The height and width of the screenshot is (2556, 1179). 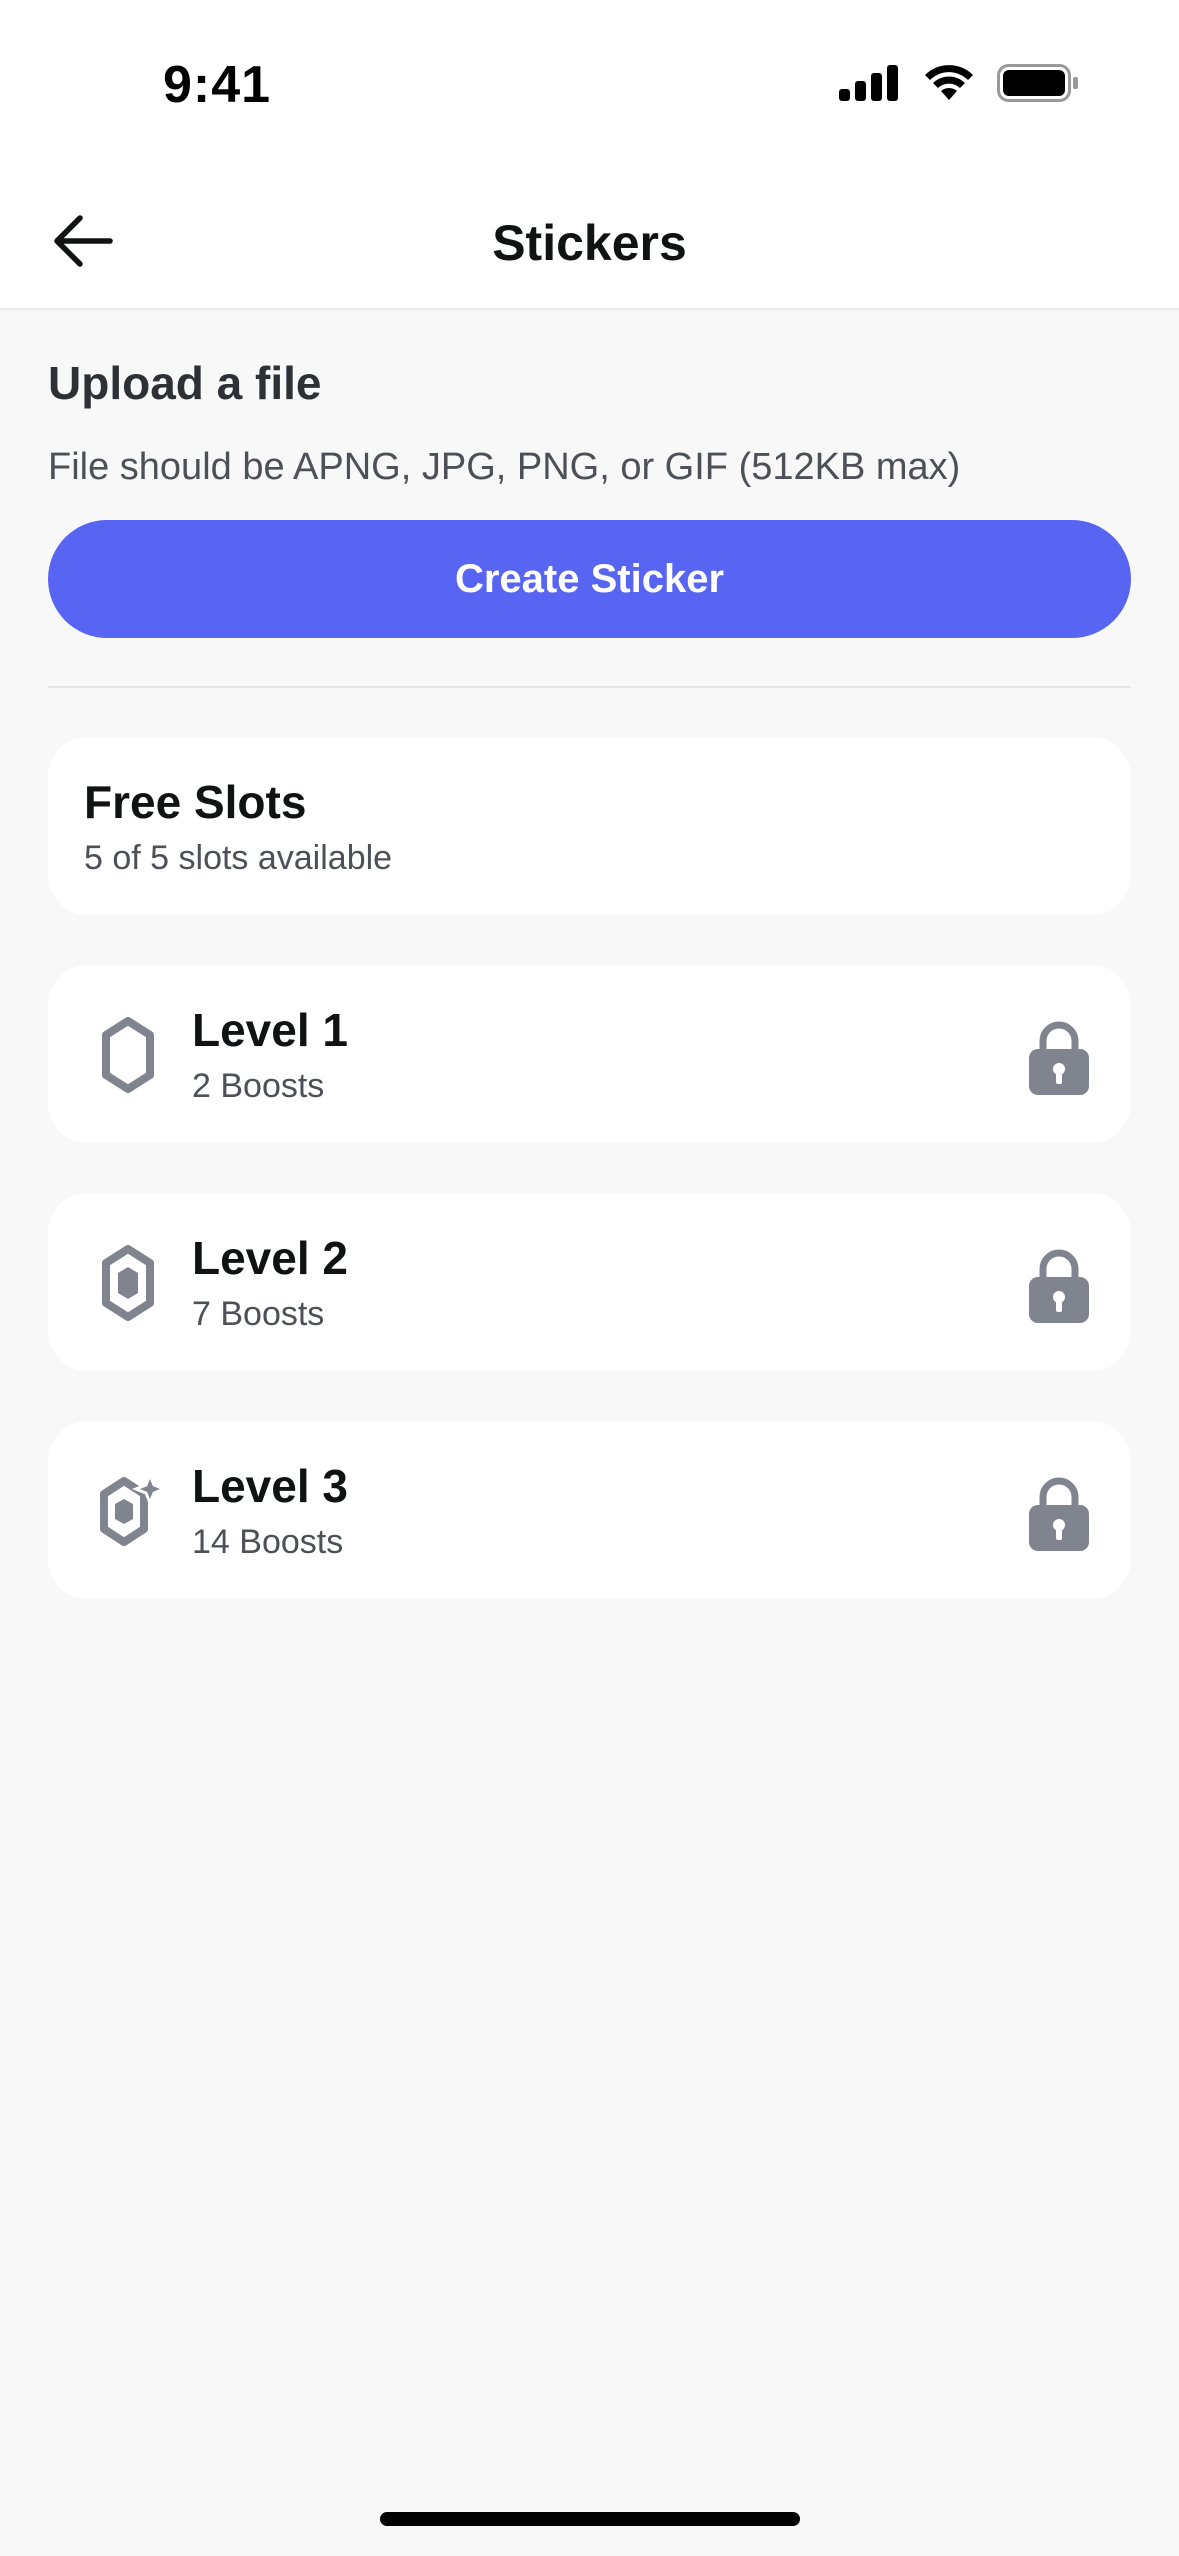 I want to click on level-3-card: Level 3 14 Boosts, so click(x=589, y=1510).